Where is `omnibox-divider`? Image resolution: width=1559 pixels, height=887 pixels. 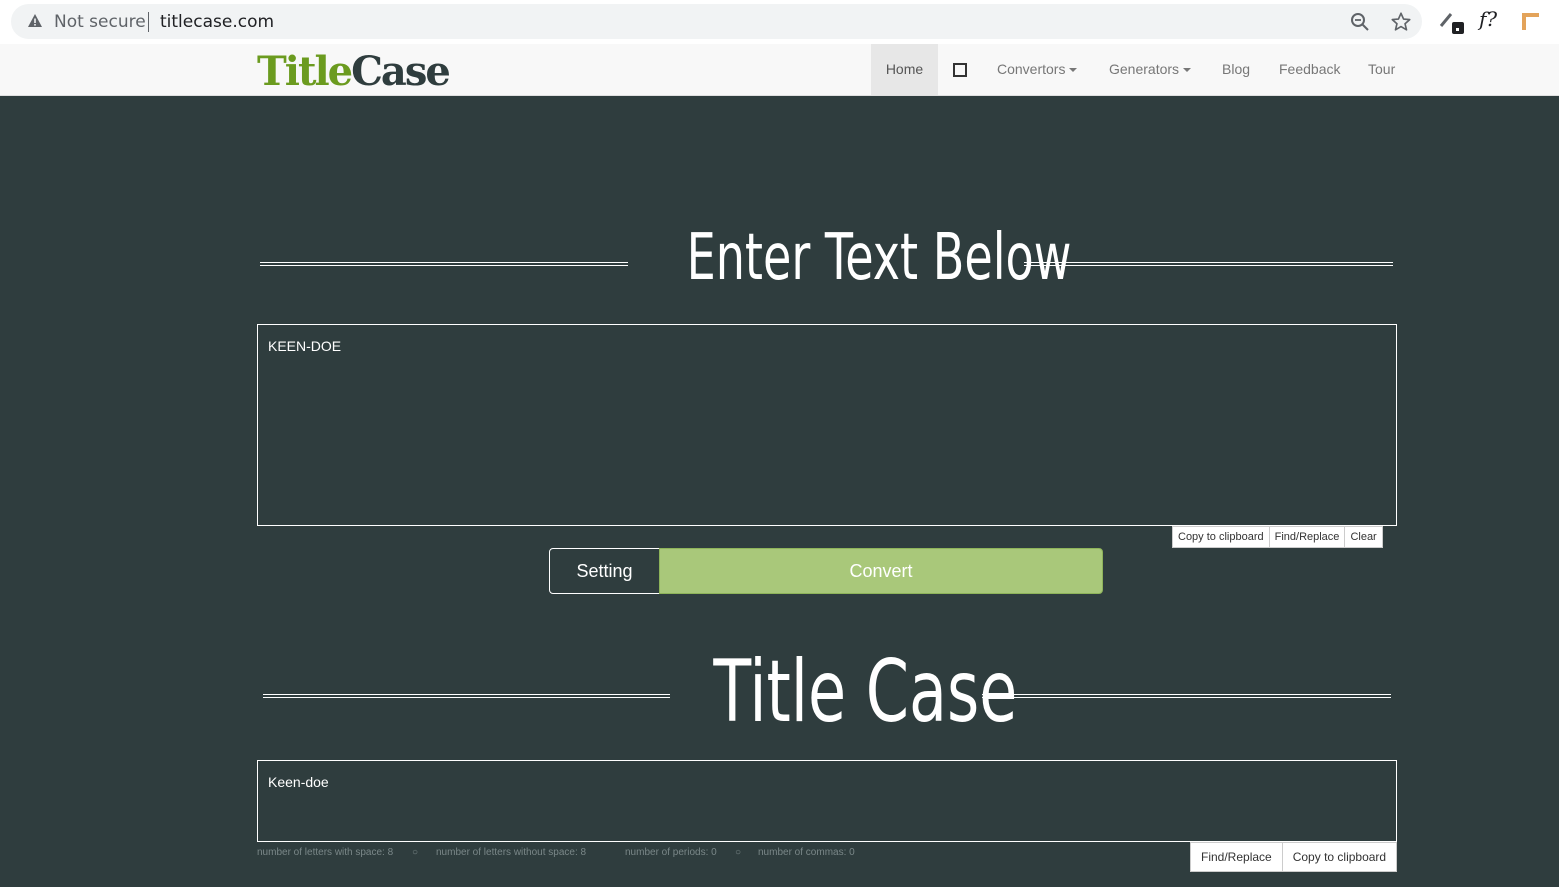
omnibox-divider is located at coordinates (148, 22).